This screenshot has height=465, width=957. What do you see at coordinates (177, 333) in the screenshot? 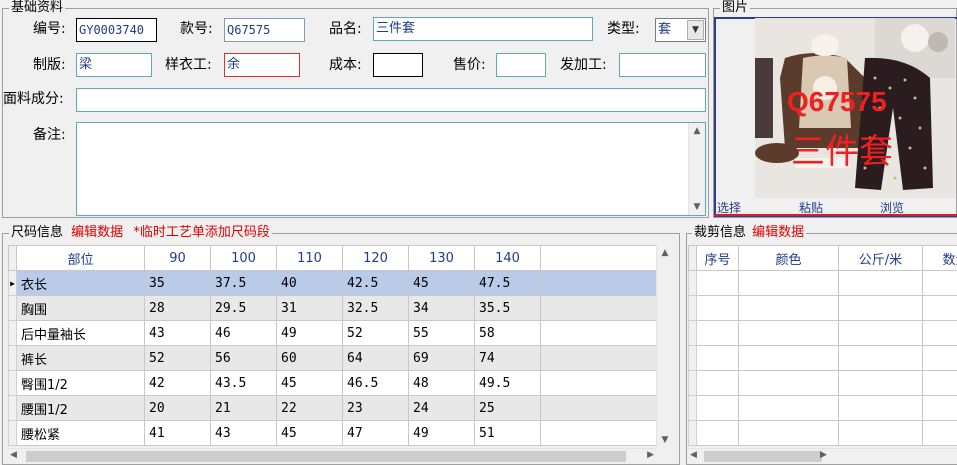
I see `size-value-cell: 43` at bounding box center [177, 333].